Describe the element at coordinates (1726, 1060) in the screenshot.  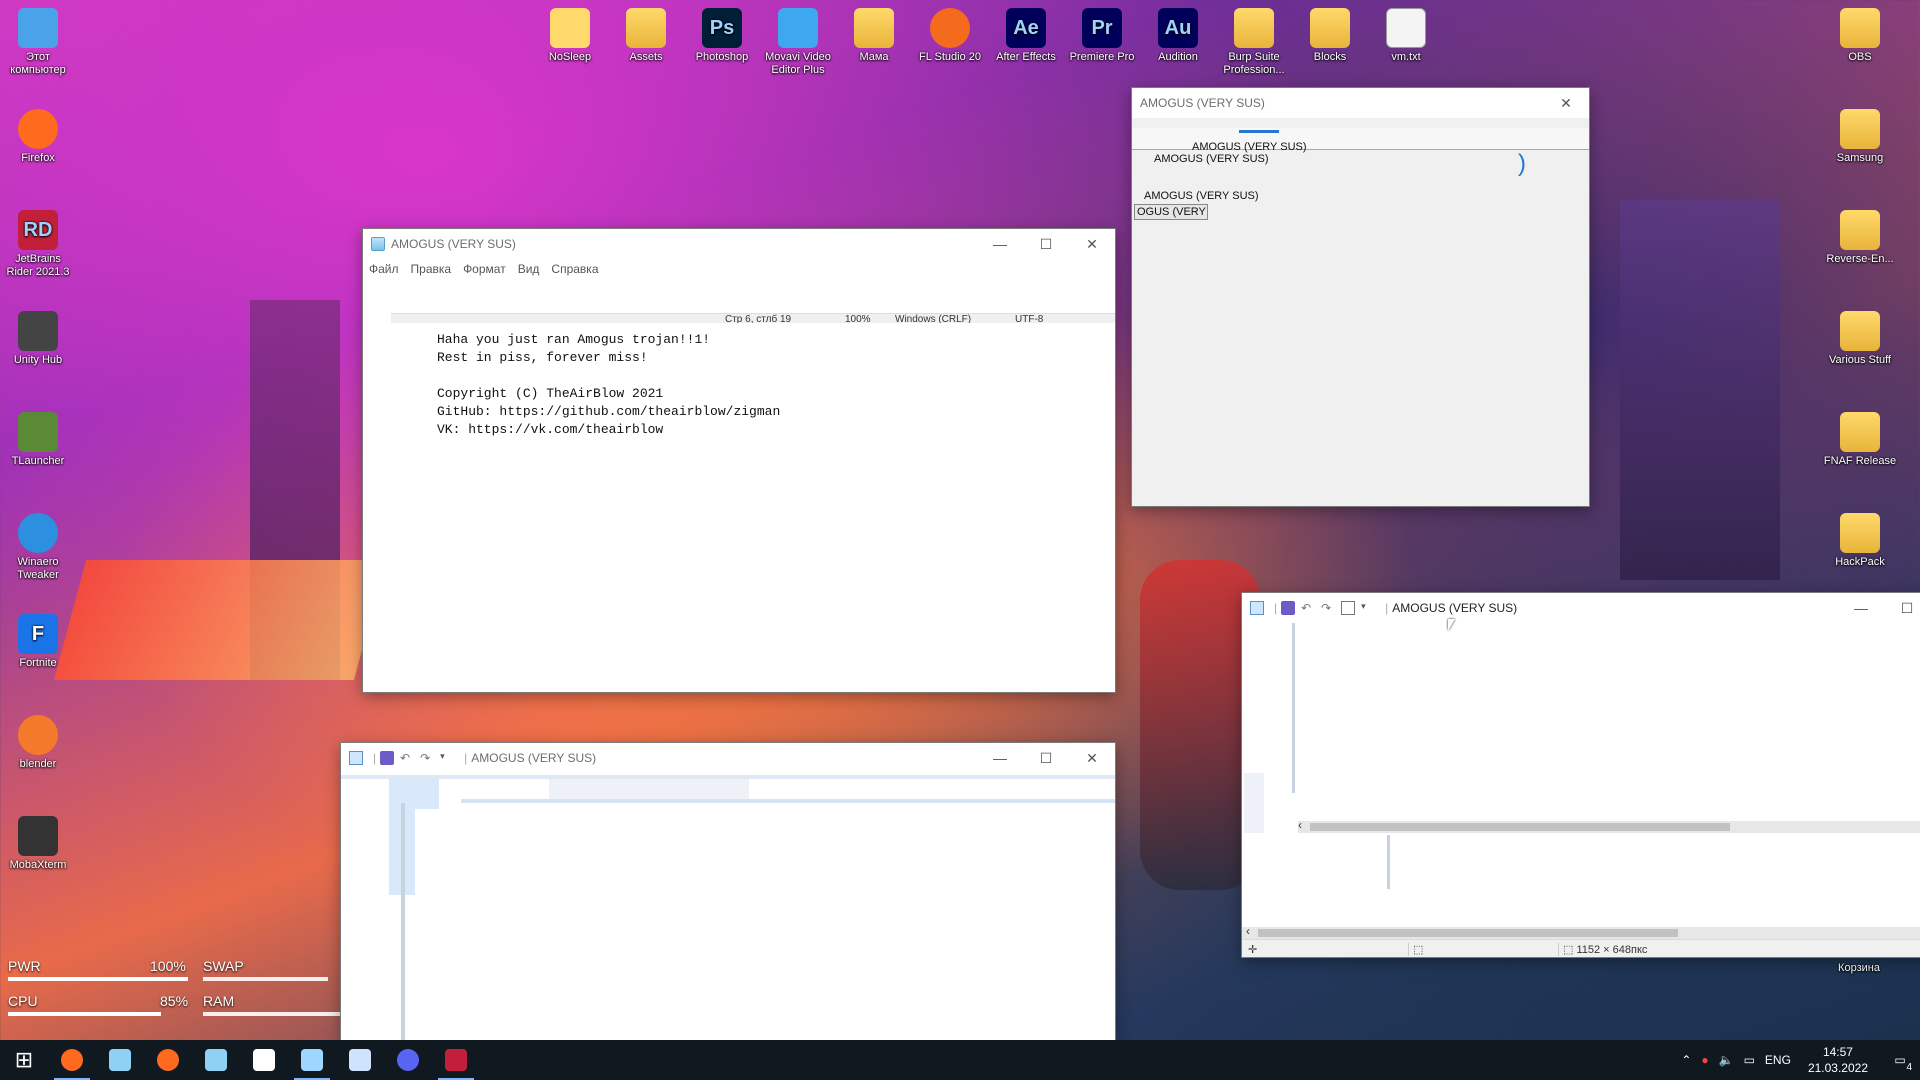
I see `volume-icon: 🔈` at that location.